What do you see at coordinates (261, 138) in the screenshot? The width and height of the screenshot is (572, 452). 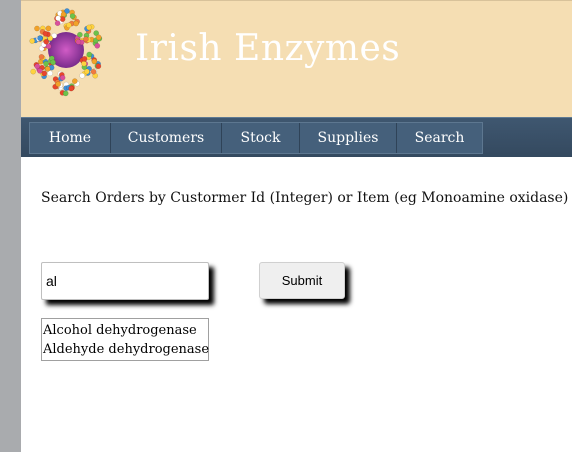 I see `nav-item-stock: Stock` at bounding box center [261, 138].